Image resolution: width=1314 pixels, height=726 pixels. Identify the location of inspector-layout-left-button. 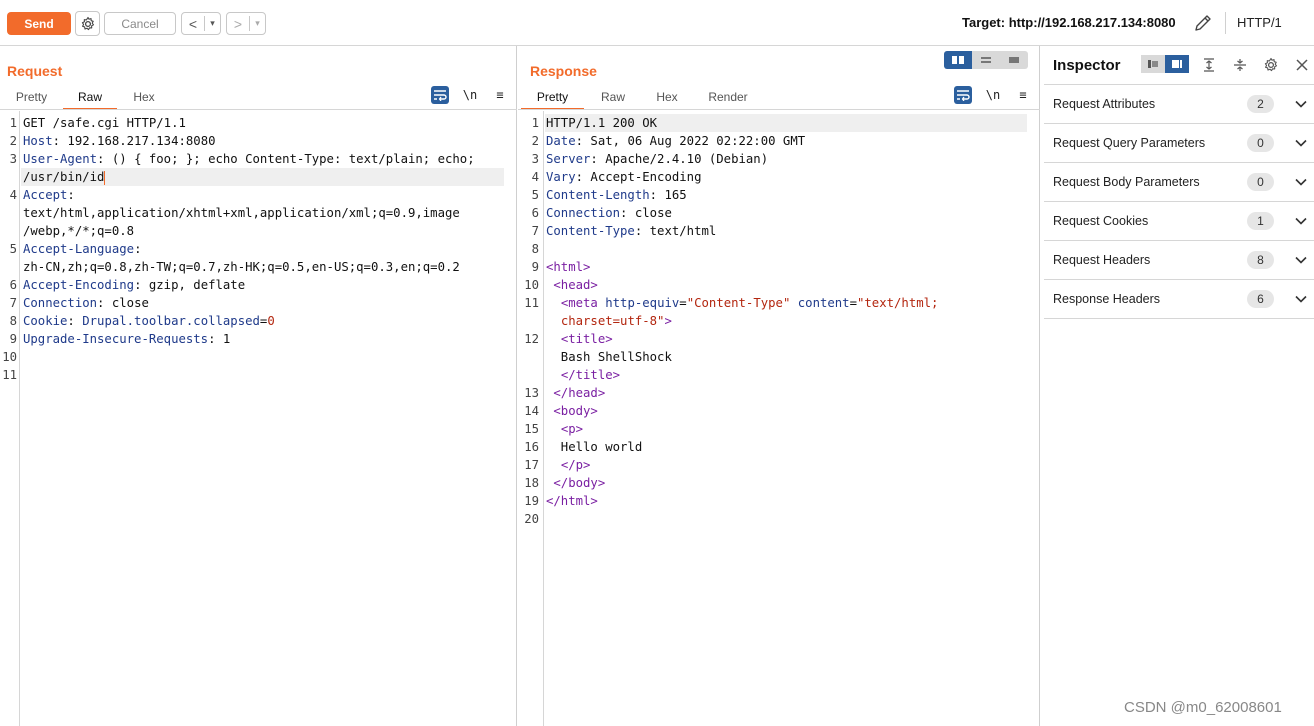
(1153, 64).